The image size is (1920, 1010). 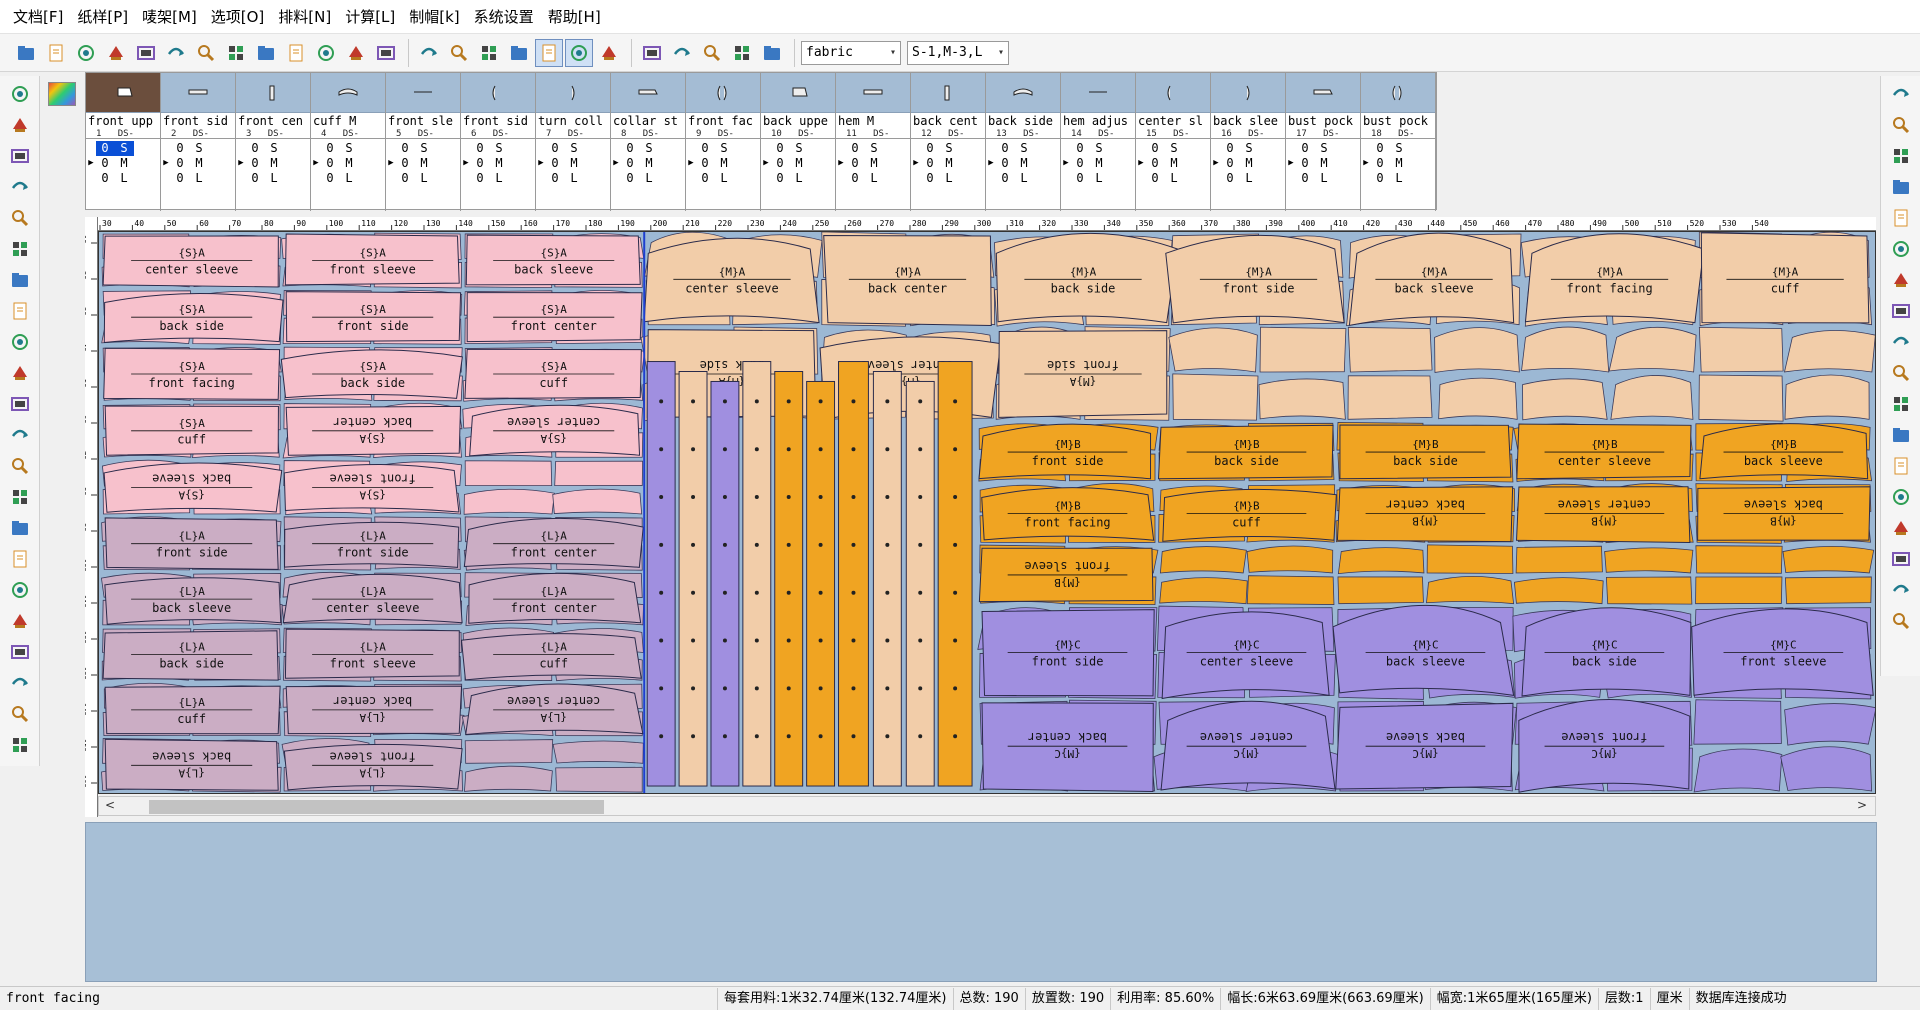 What do you see at coordinates (498, 142) in the screenshot?
I see `piece-column: front sid 6 DS- 0 S ▶ 0 M 0 L` at bounding box center [498, 142].